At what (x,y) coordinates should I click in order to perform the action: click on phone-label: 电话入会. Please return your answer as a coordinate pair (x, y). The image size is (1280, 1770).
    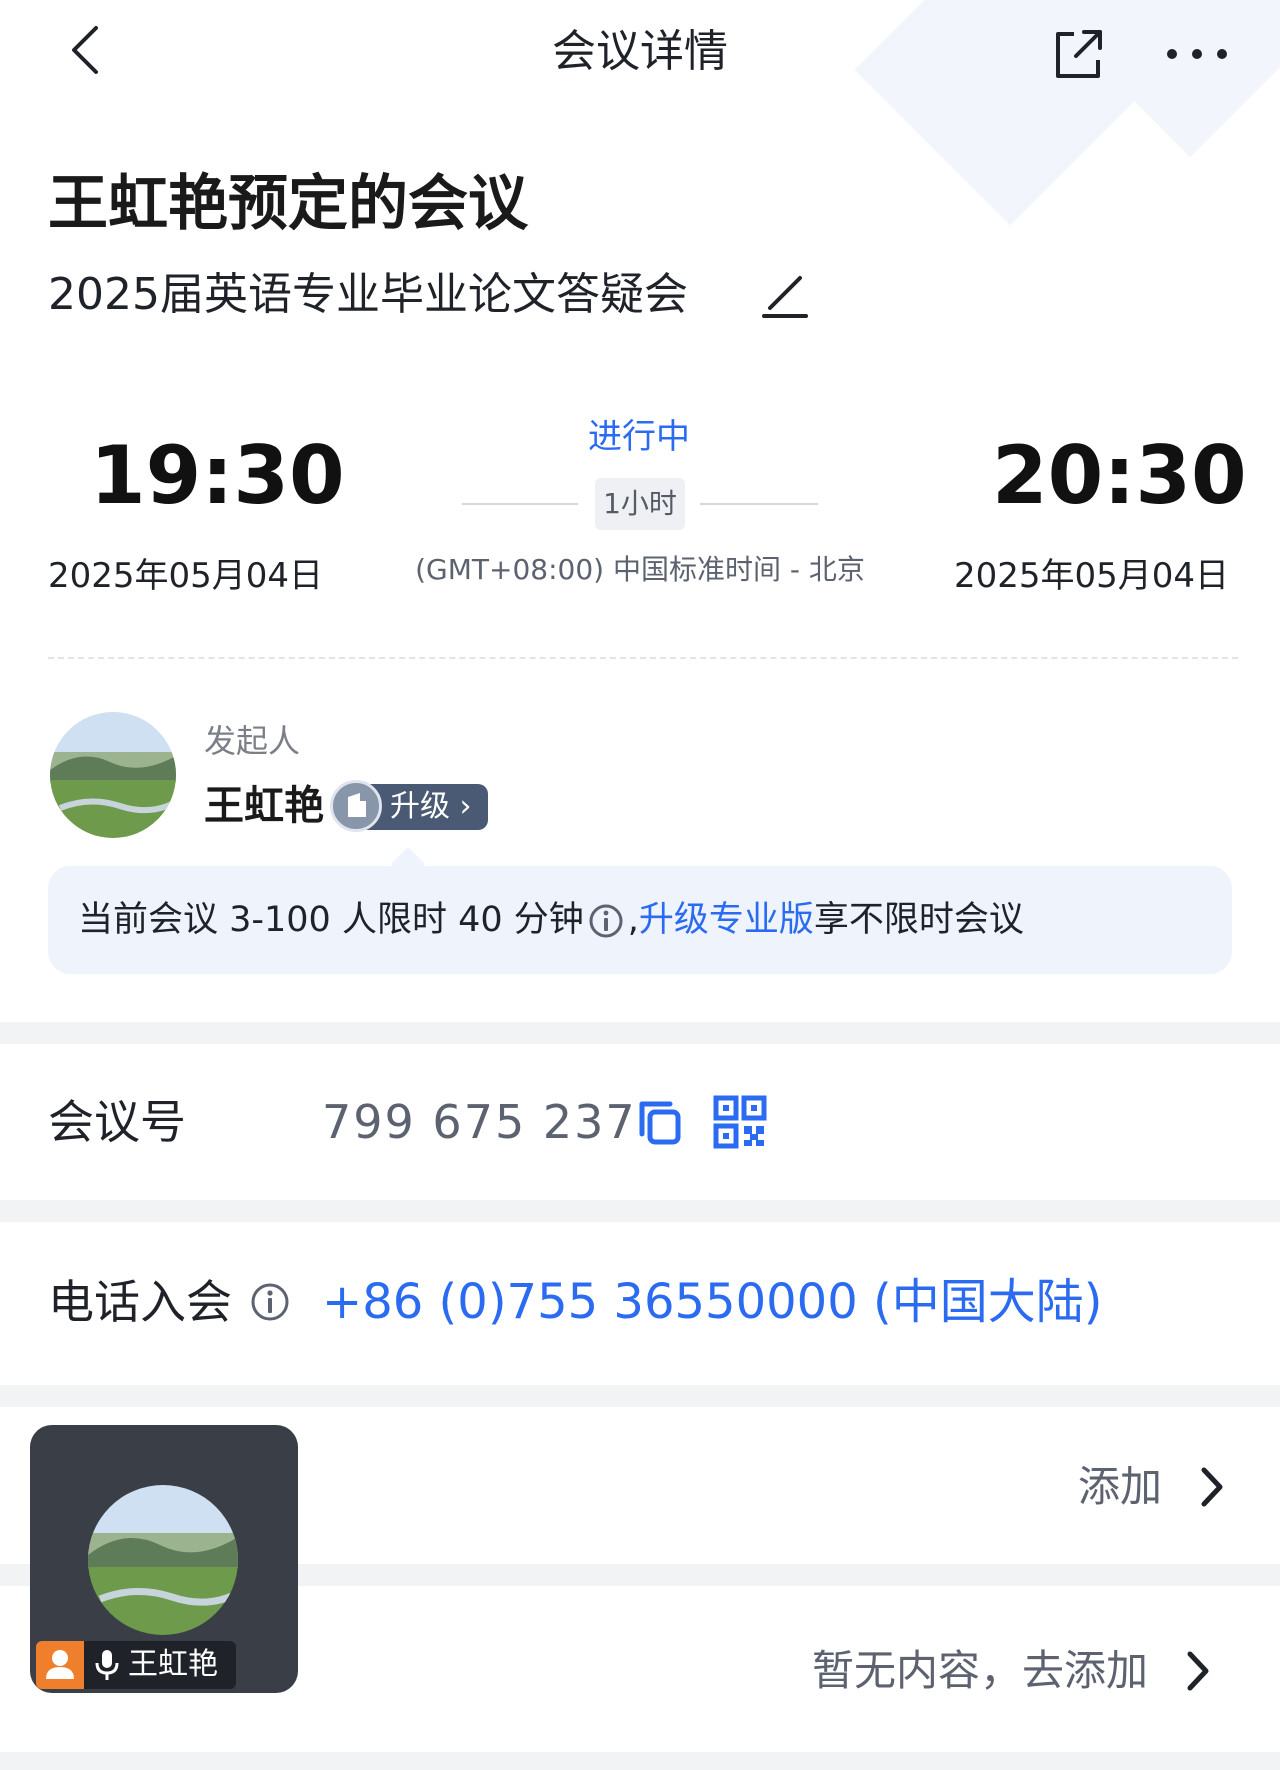
    Looking at the image, I should click on (140, 1302).